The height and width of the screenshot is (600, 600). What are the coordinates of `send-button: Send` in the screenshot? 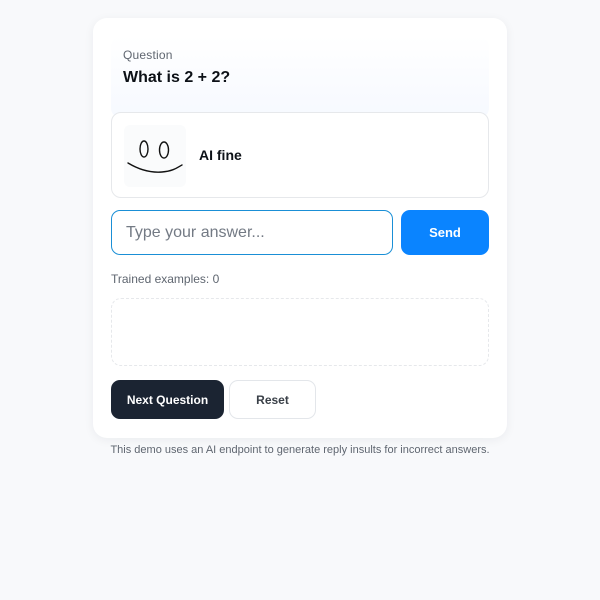 It's located at (445, 232).